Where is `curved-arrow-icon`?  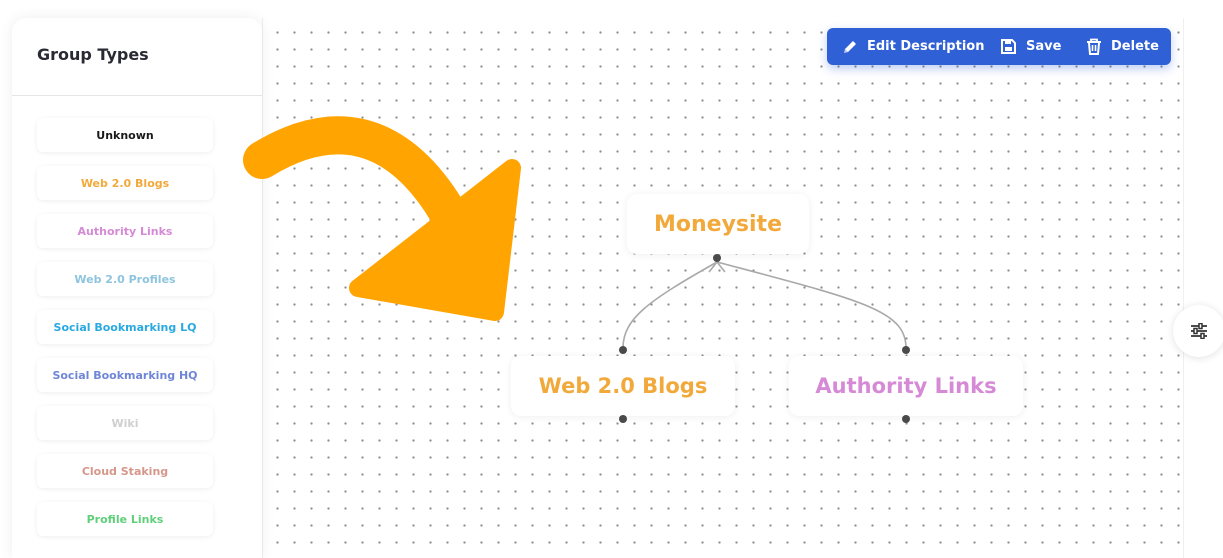
curved-arrow-icon is located at coordinates (382, 218).